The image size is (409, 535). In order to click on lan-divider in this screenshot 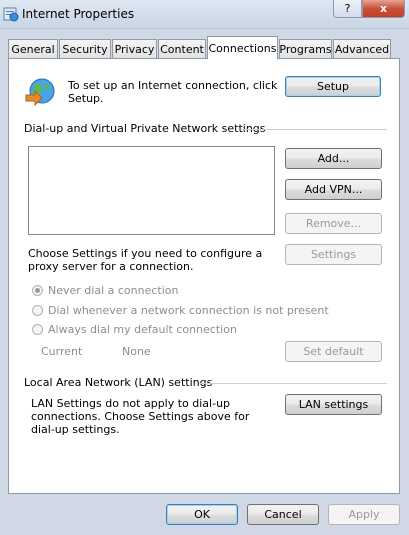, I will do `click(293, 383)`.